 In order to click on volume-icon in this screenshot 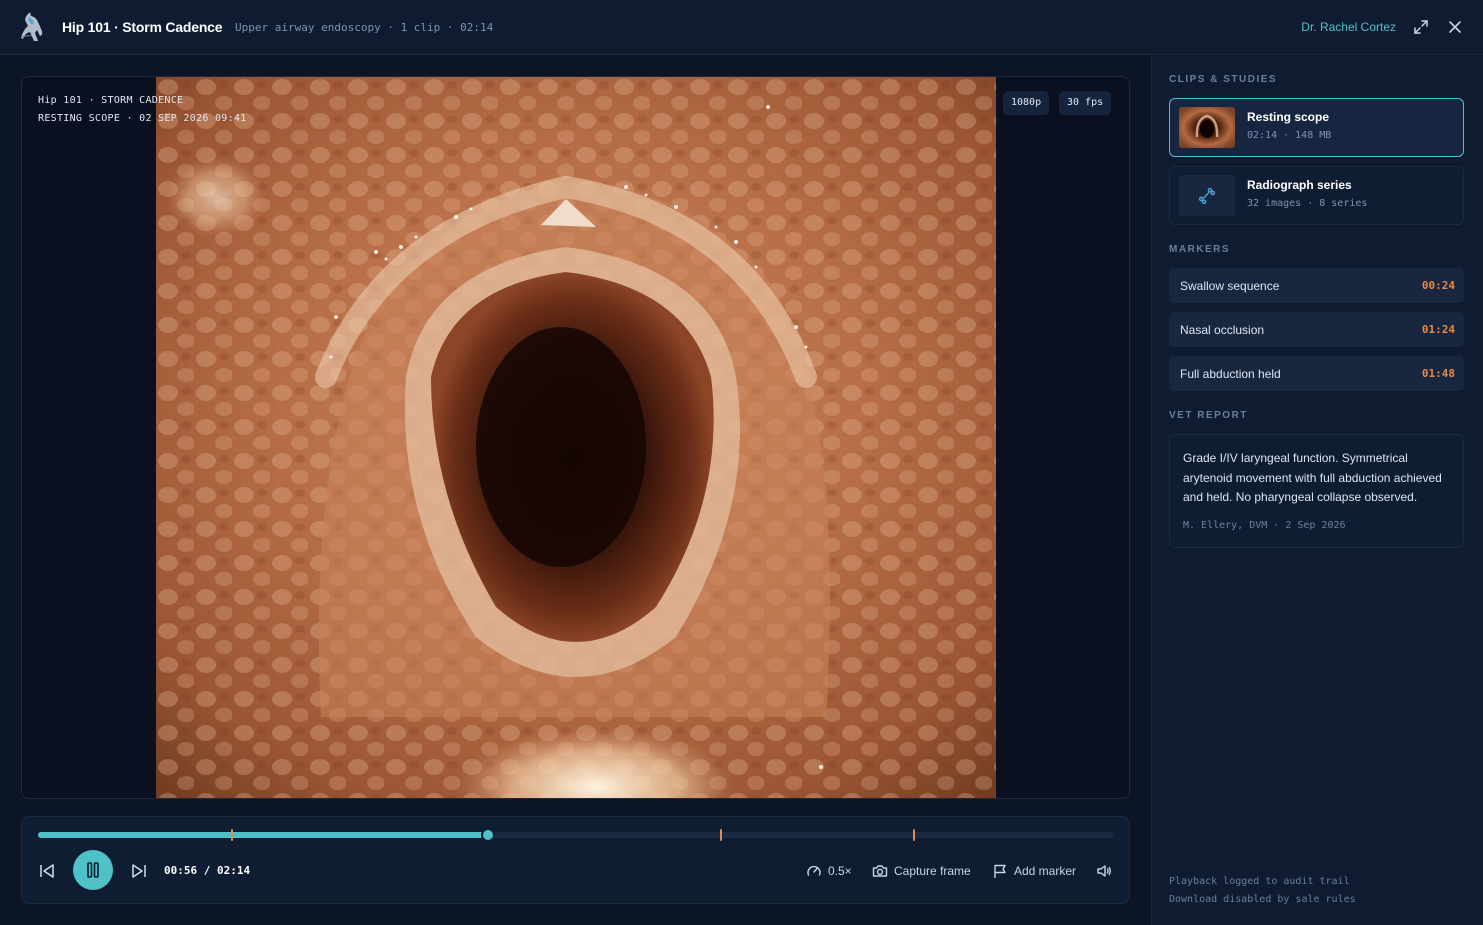, I will do `click(1104, 871)`.